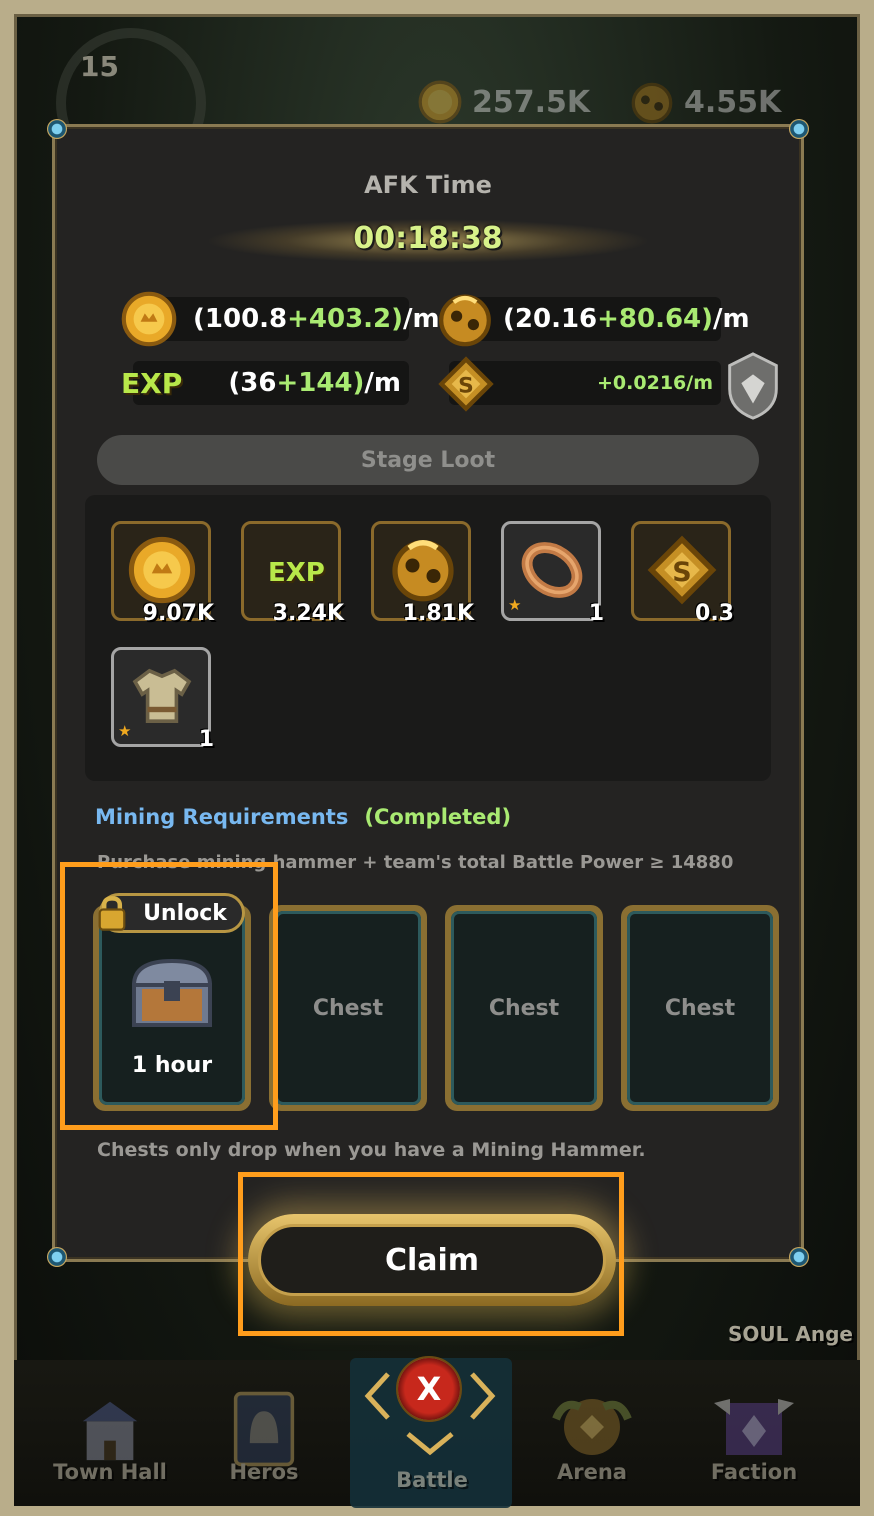  I want to click on nav-arena: Arena, so click(592, 1445).